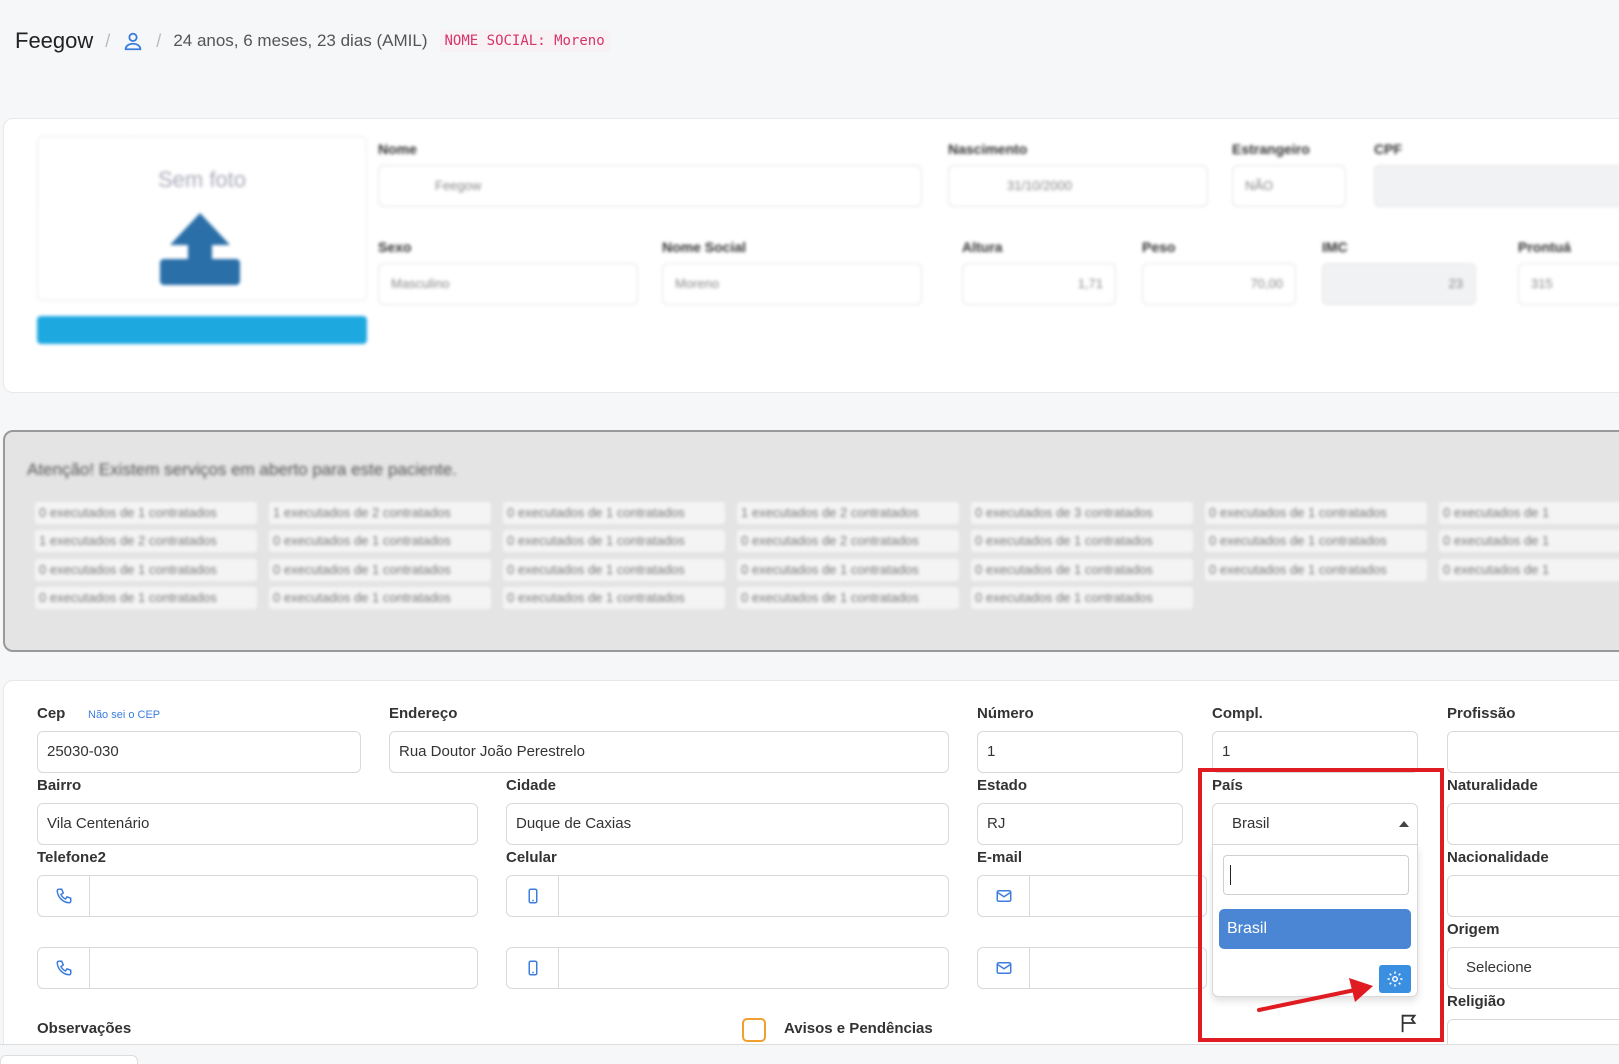 Image resolution: width=1619 pixels, height=1064 pixels. What do you see at coordinates (1399, 284) in the screenshot?
I see `imc-input: 23` at bounding box center [1399, 284].